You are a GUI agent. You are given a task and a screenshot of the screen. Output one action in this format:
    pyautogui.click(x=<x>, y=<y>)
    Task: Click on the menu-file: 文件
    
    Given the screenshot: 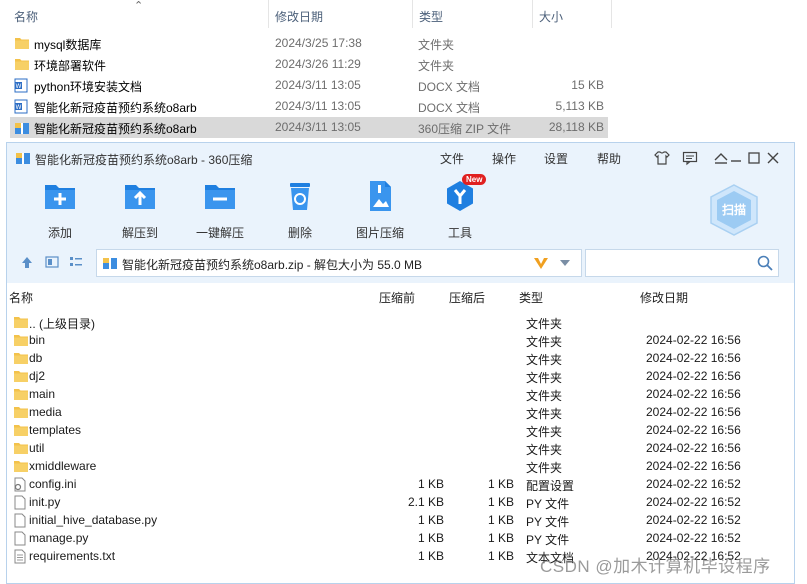 What is the action you would take?
    pyautogui.click(x=452, y=158)
    